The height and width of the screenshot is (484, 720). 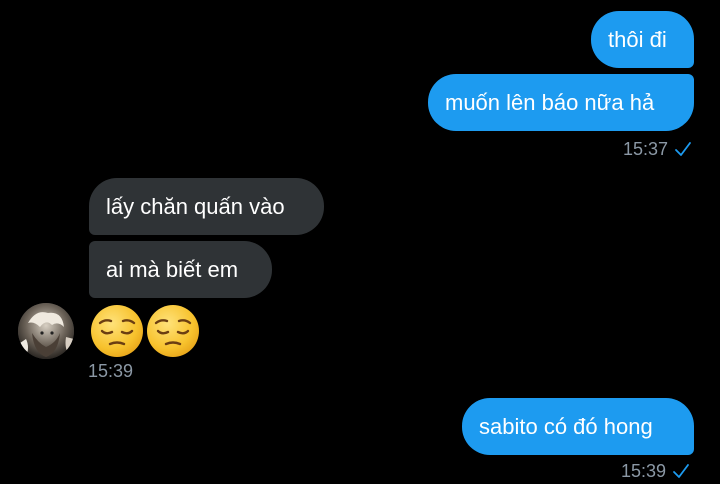 I want to click on message-text: ai mà biết em, so click(x=172, y=269).